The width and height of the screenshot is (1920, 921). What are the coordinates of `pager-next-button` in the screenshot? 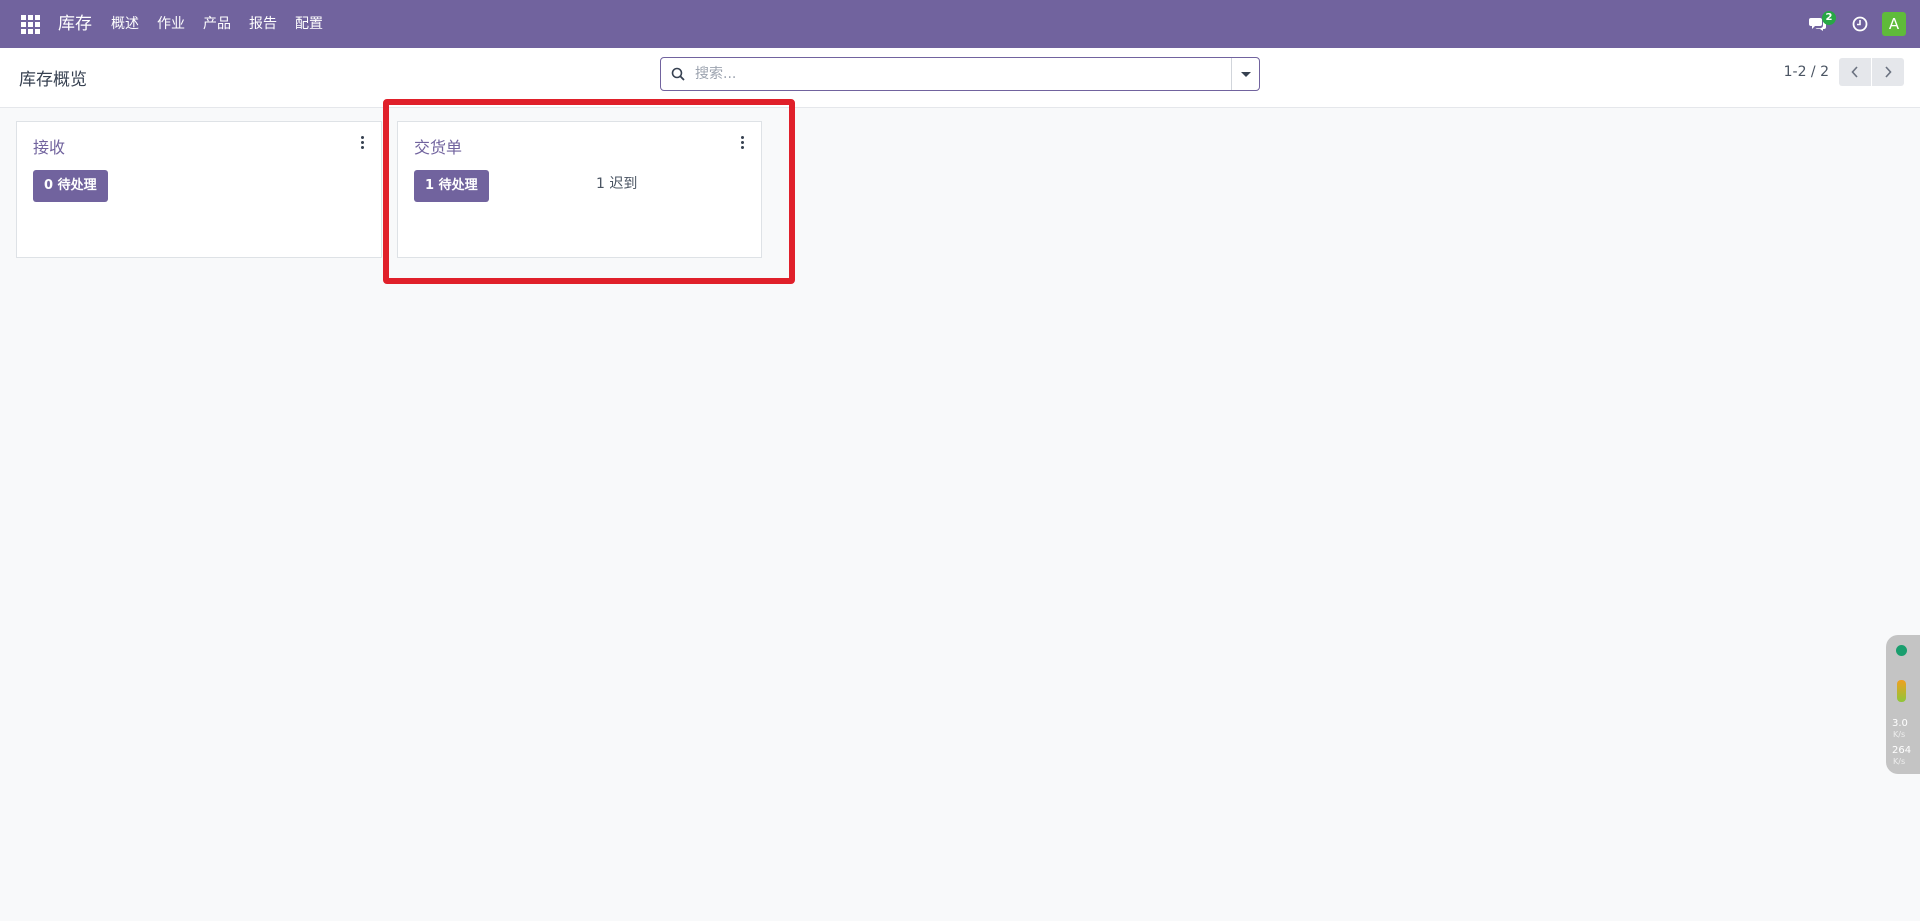 It's located at (1888, 72).